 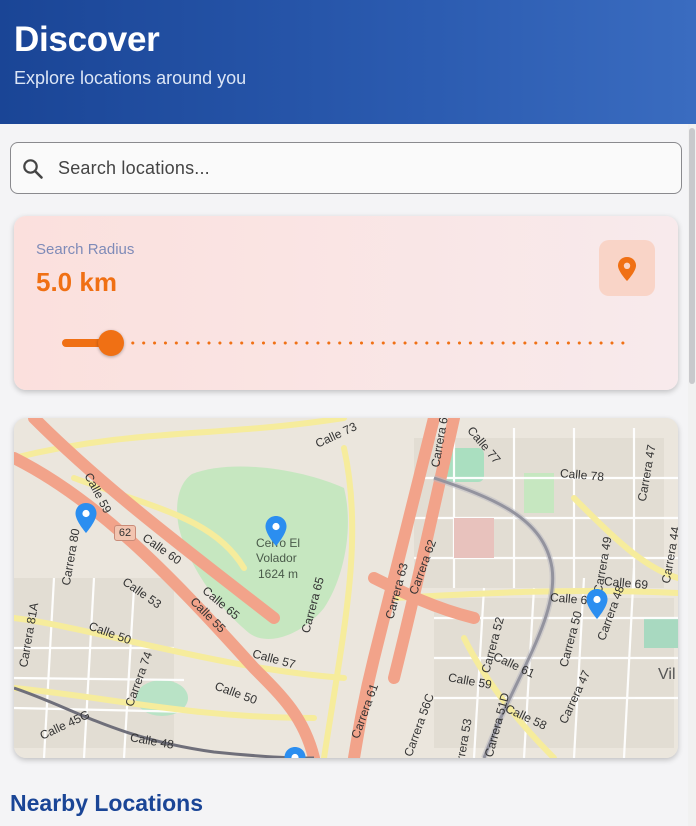 I want to click on nearby-locations-heading: Nearby Locations, so click(x=106, y=803).